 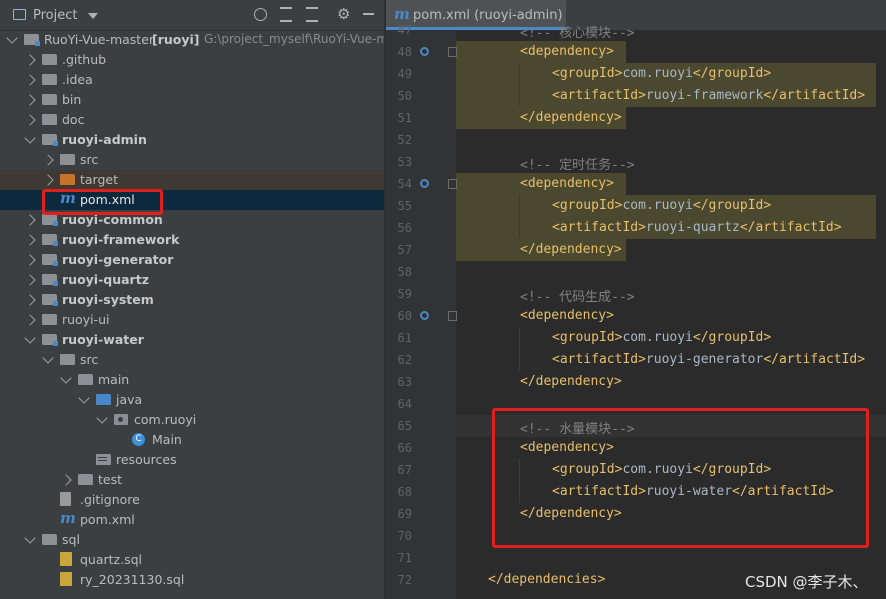 I want to click on tree-item: .github, so click(x=192, y=60).